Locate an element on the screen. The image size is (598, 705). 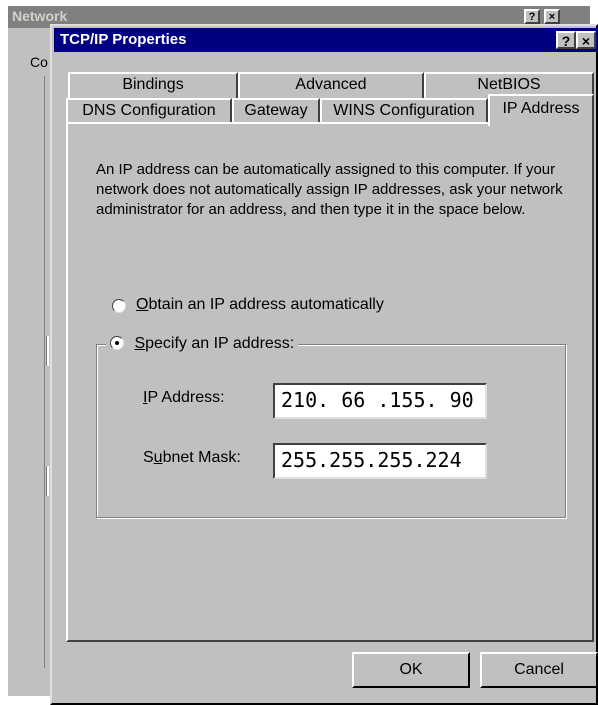
specify-ip-text: pecify an IP address: is located at coordinates (220, 343).